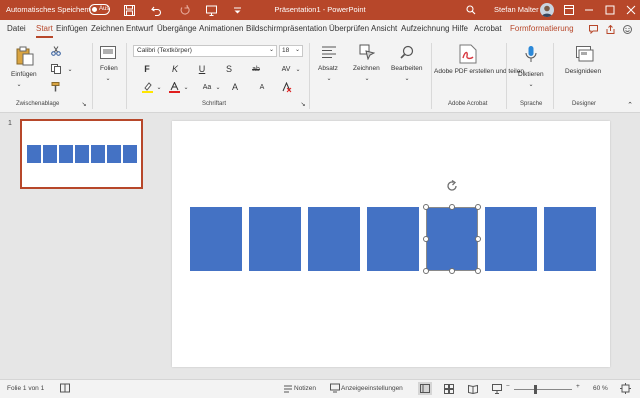 This screenshot has height=398, width=640. I want to click on copy-dropdown-icon: ⌄, so click(70, 69).